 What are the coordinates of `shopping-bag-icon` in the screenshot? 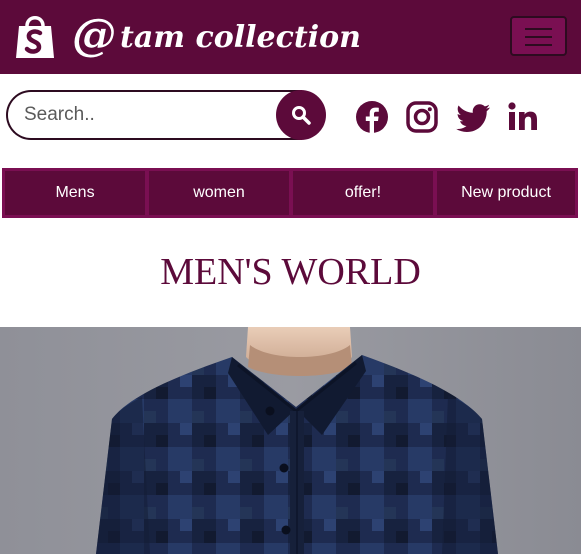 It's located at (35, 36).